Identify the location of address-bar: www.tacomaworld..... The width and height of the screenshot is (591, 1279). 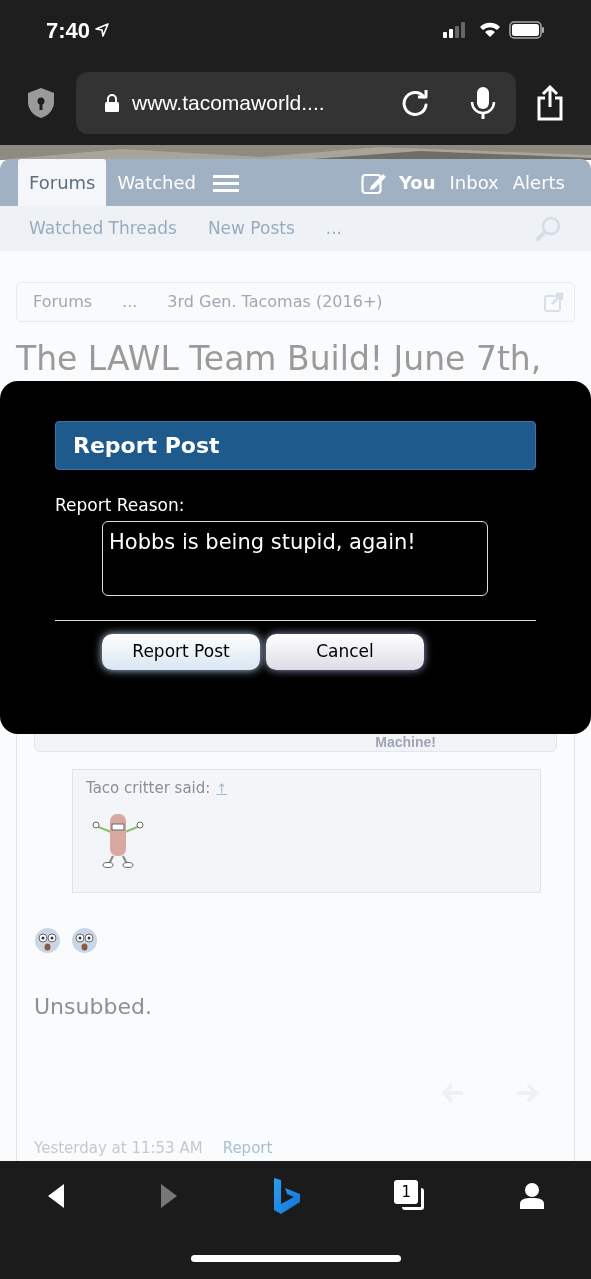
(296, 102).